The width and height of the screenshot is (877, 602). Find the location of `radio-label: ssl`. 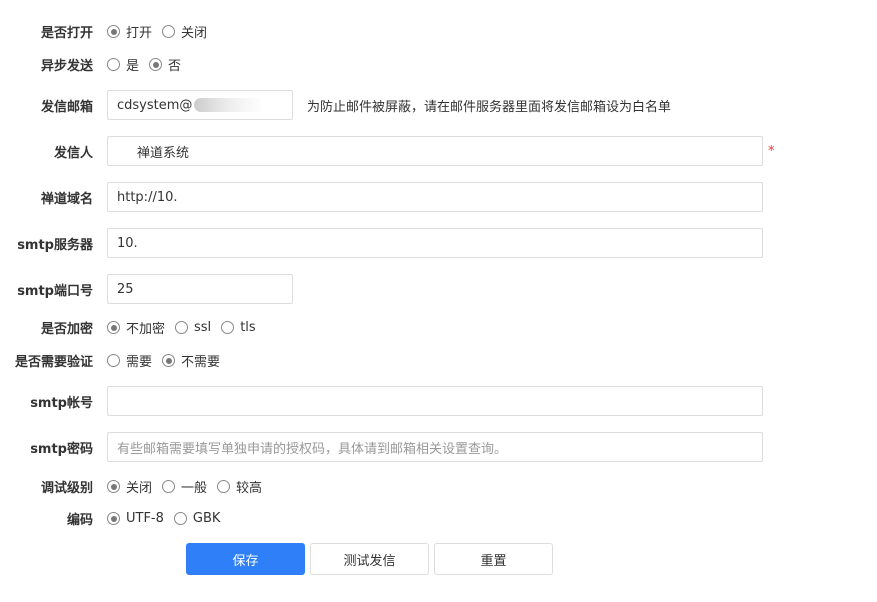

radio-label: ssl is located at coordinates (203, 327).